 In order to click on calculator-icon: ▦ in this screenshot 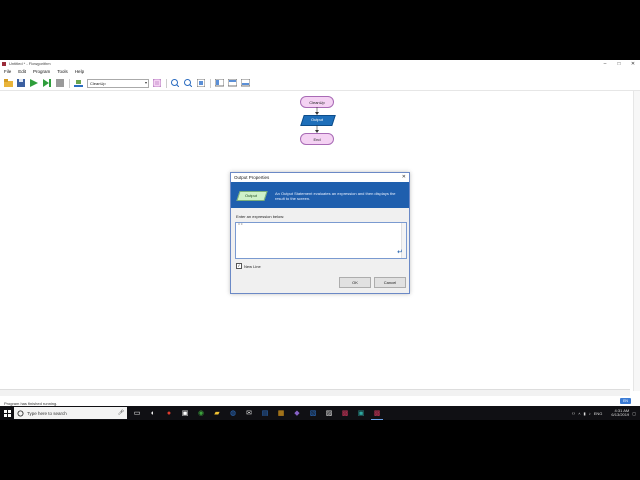, I will do `click(281, 413)`.